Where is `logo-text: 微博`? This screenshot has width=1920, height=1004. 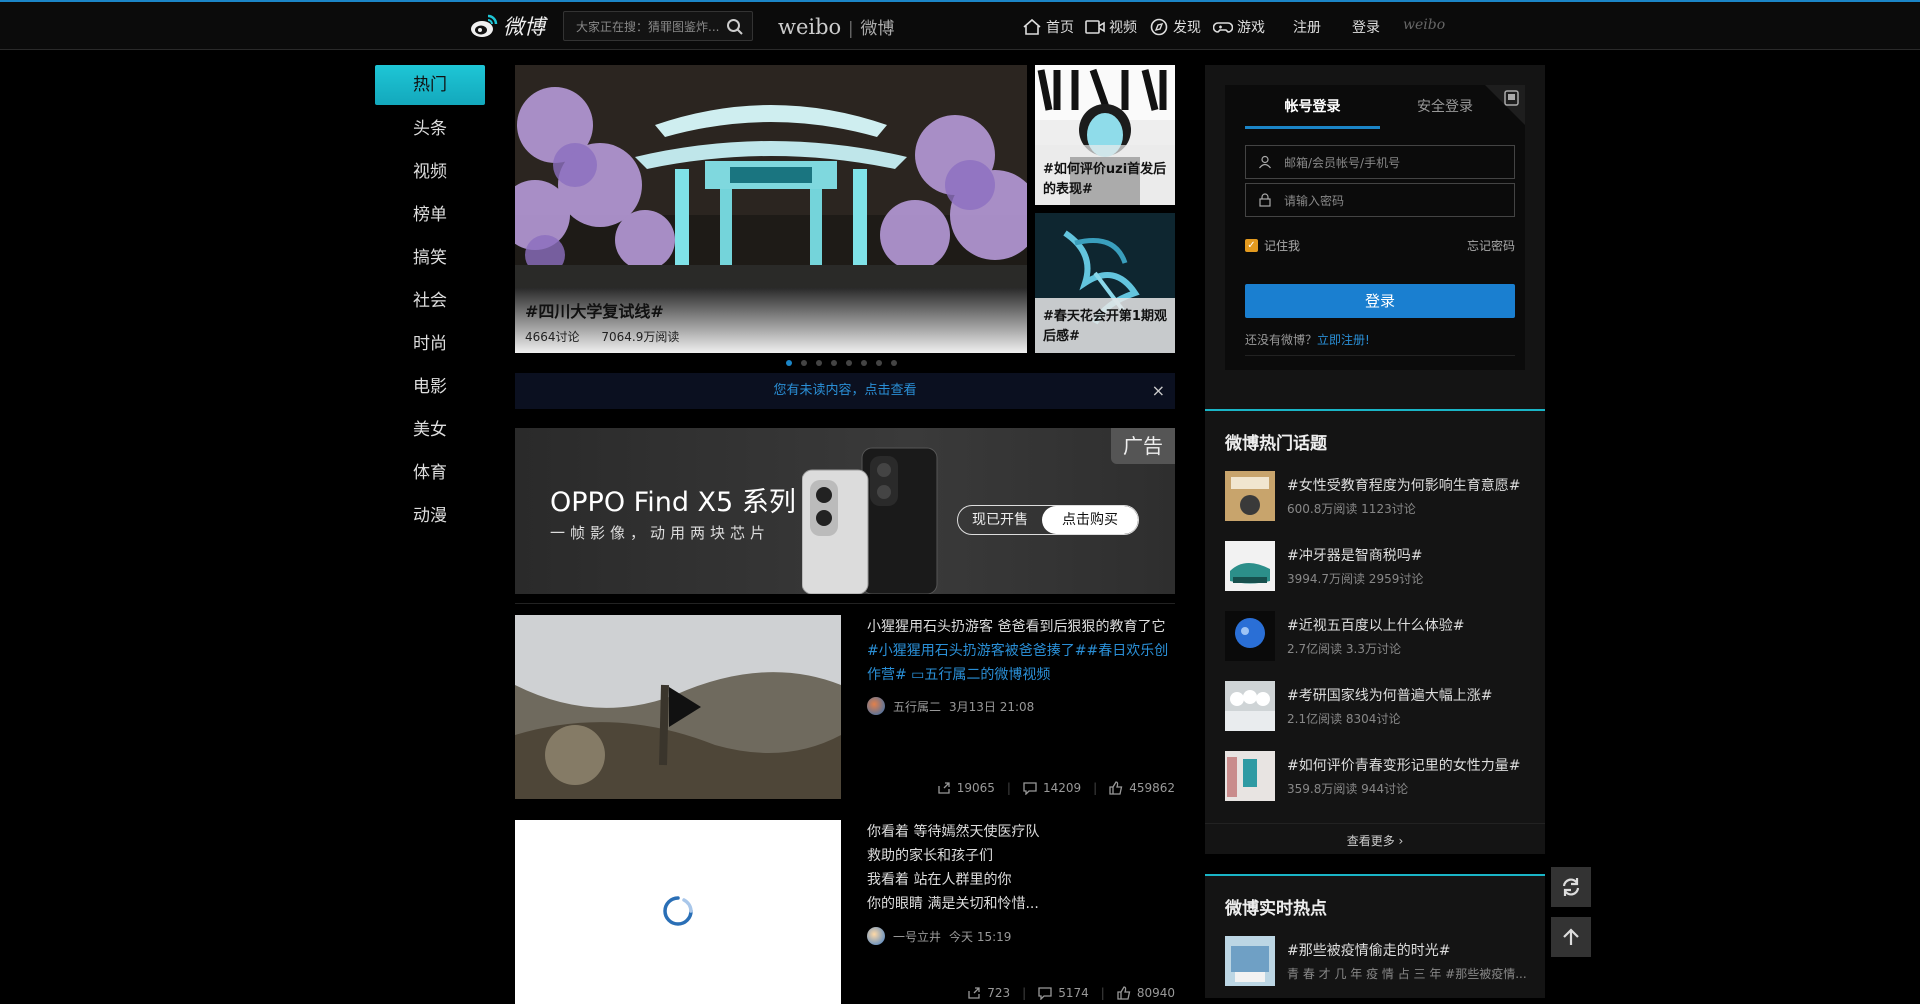 logo-text: 微博 is located at coordinates (524, 27).